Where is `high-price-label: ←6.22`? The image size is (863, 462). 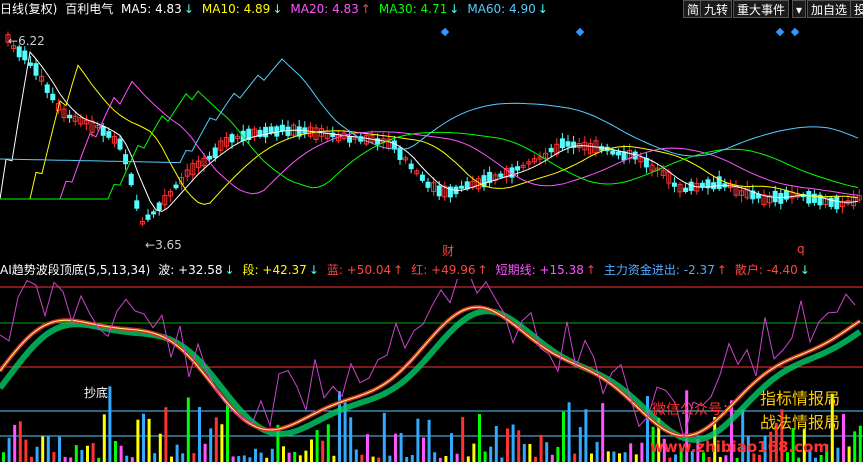 high-price-label: ←6.22 is located at coordinates (26, 41).